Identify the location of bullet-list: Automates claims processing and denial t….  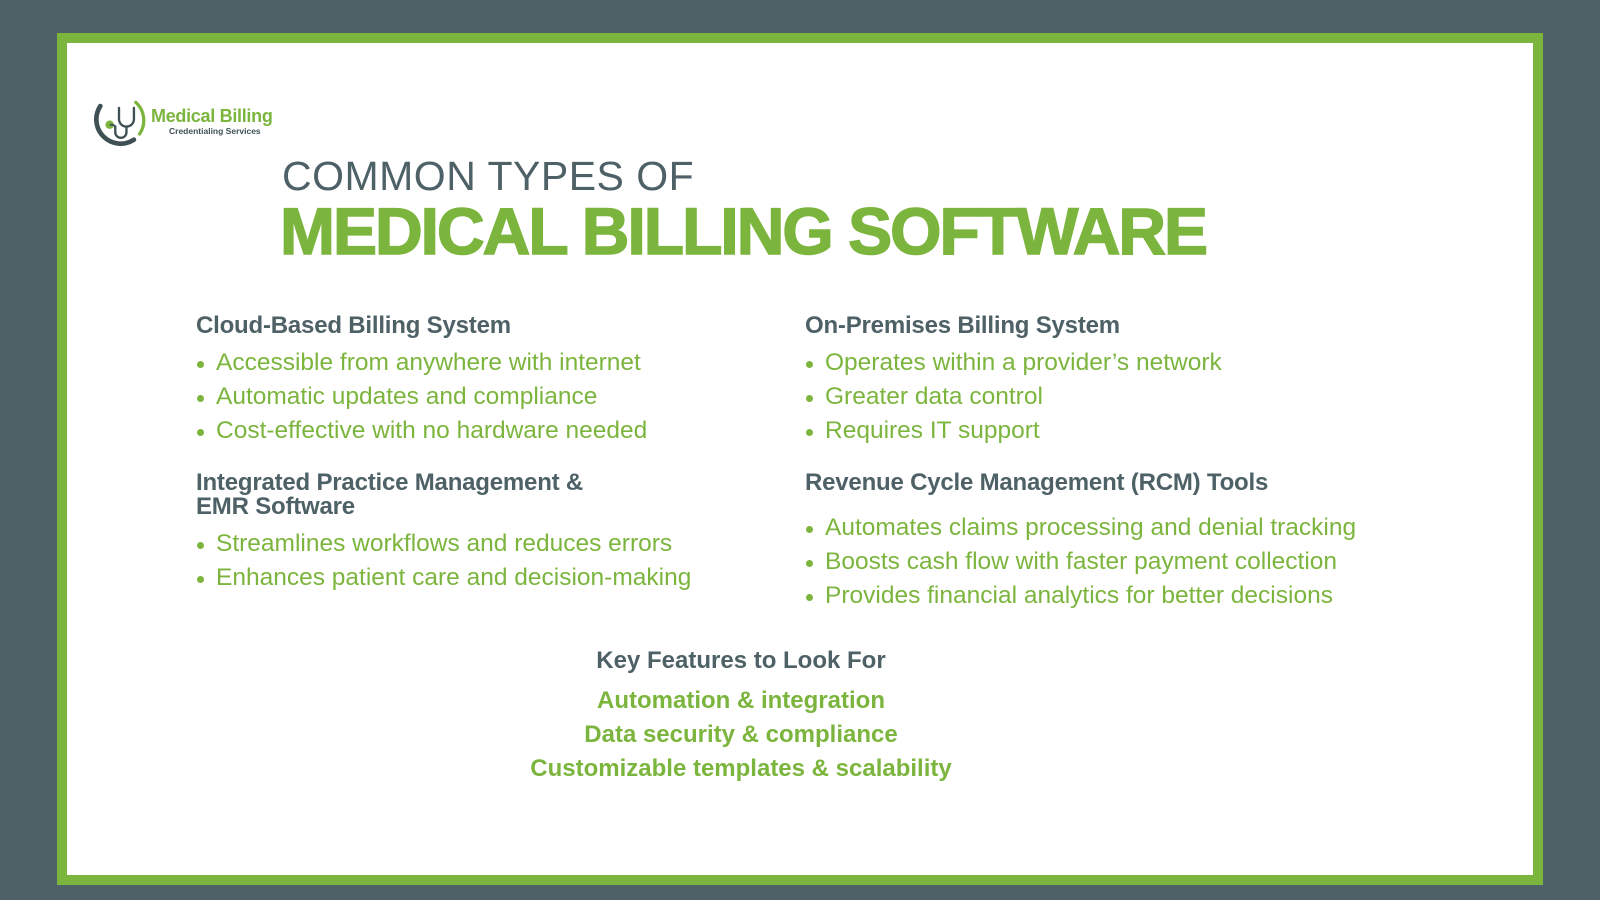
(1080, 562).